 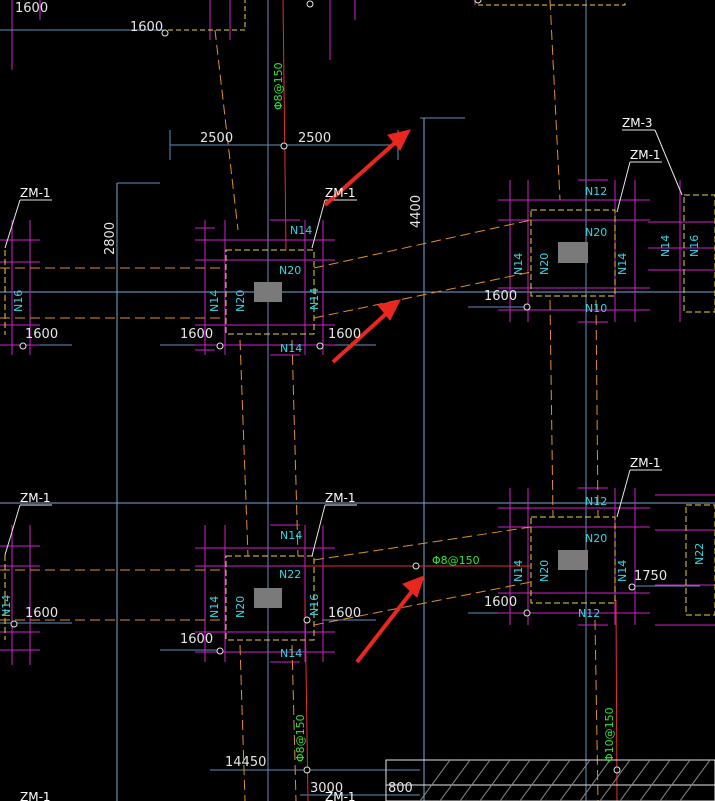 I want to click on bar-f3-top: N14, so click(x=291, y=535).